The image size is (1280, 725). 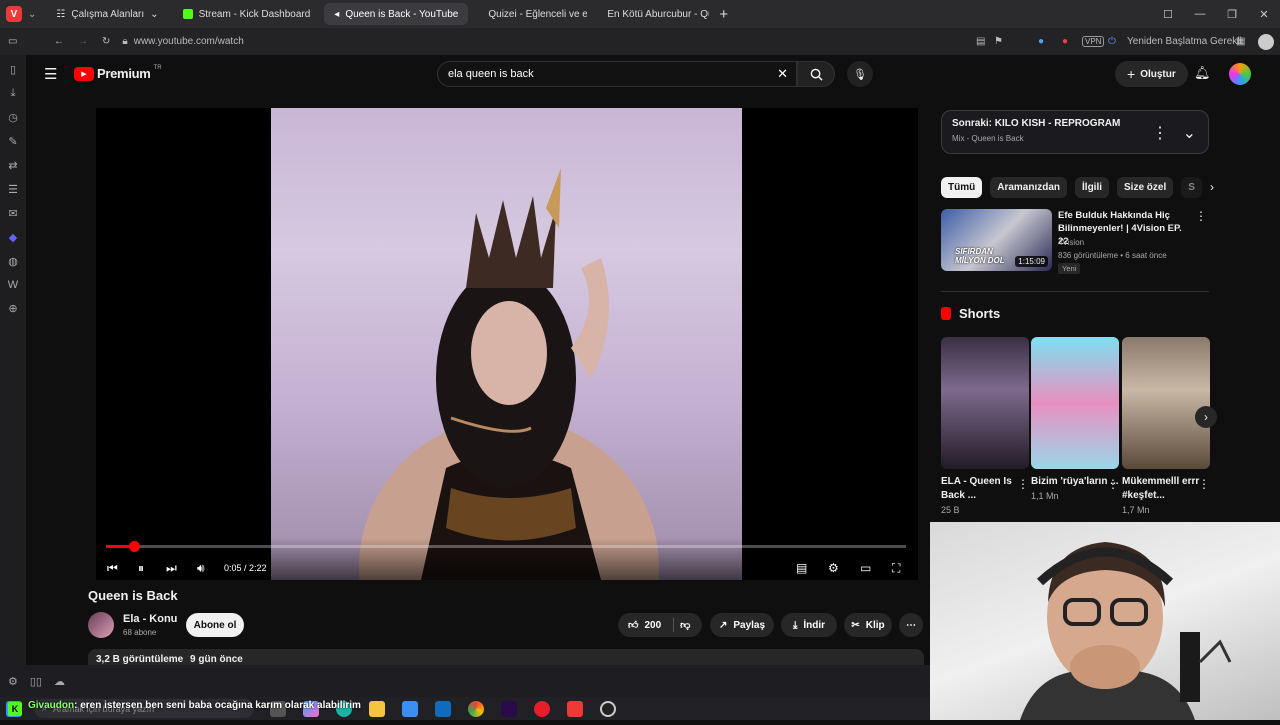 What do you see at coordinates (1206, 417) in the screenshot?
I see `shorts-next-button: ›` at bounding box center [1206, 417].